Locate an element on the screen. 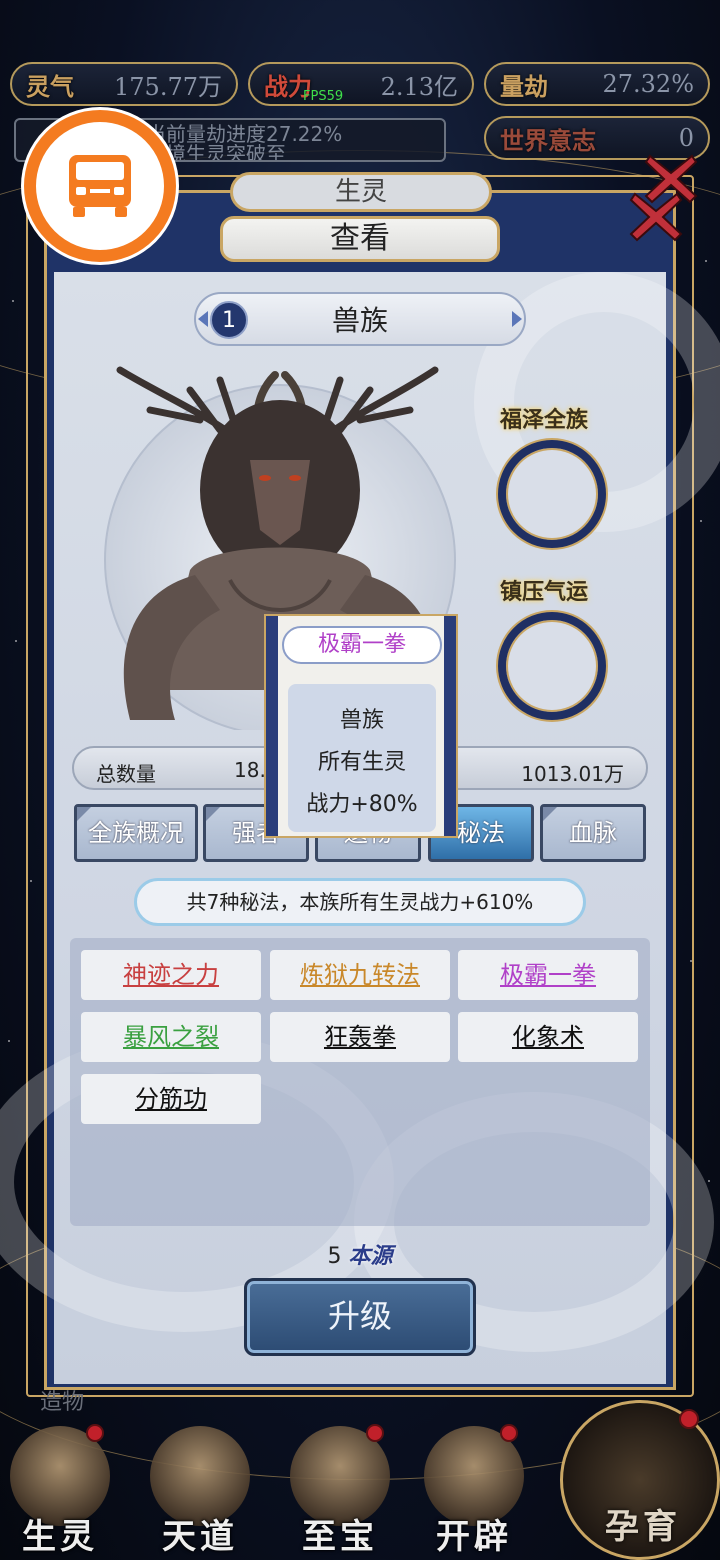 The image size is (720, 1560). nav-label: 生灵 is located at coordinates (60, 1537).